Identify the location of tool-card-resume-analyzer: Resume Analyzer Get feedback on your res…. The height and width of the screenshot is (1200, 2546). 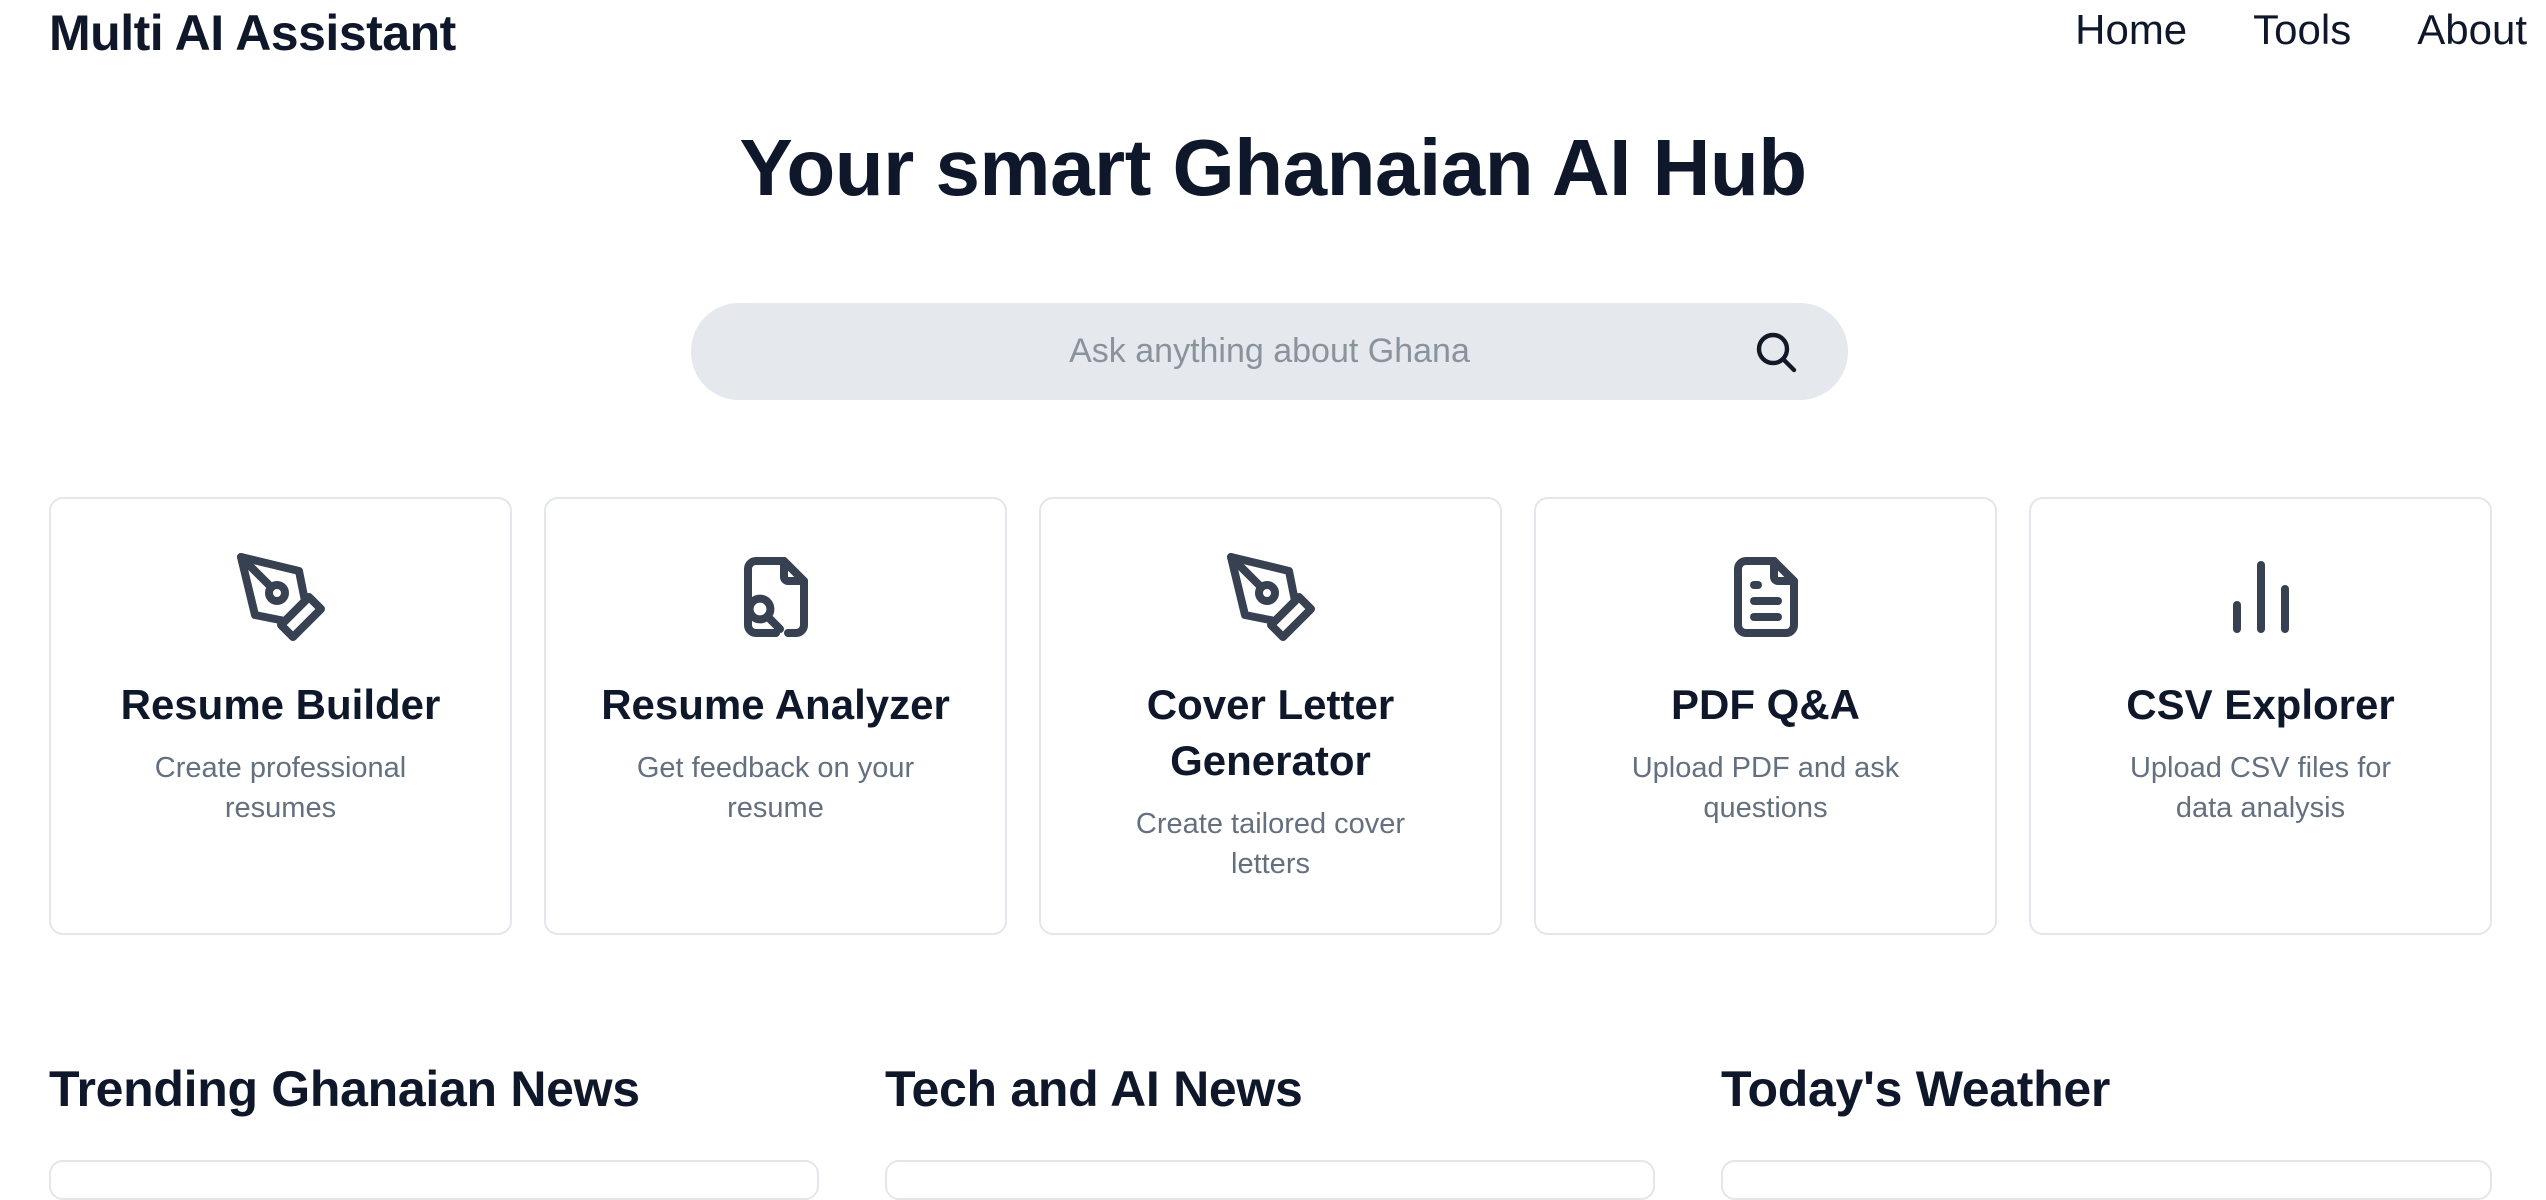
(775, 716).